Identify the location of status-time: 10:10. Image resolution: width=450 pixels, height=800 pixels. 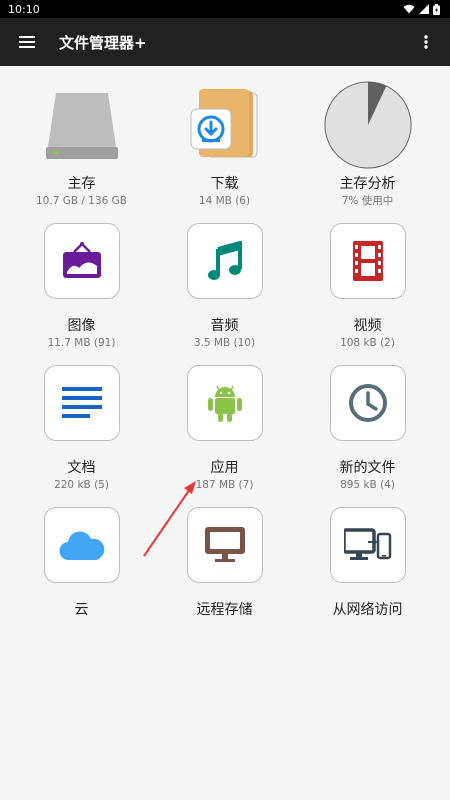
(24, 9).